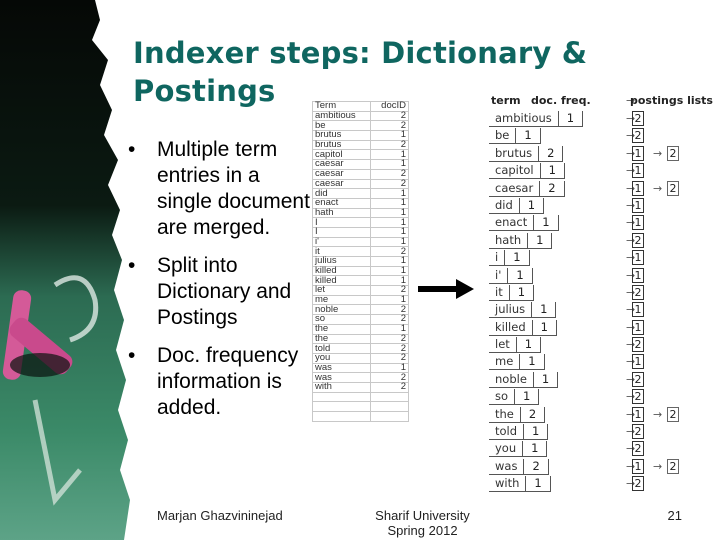 The width and height of the screenshot is (720, 540). I want to click on dict-term: it, so click(499, 292).